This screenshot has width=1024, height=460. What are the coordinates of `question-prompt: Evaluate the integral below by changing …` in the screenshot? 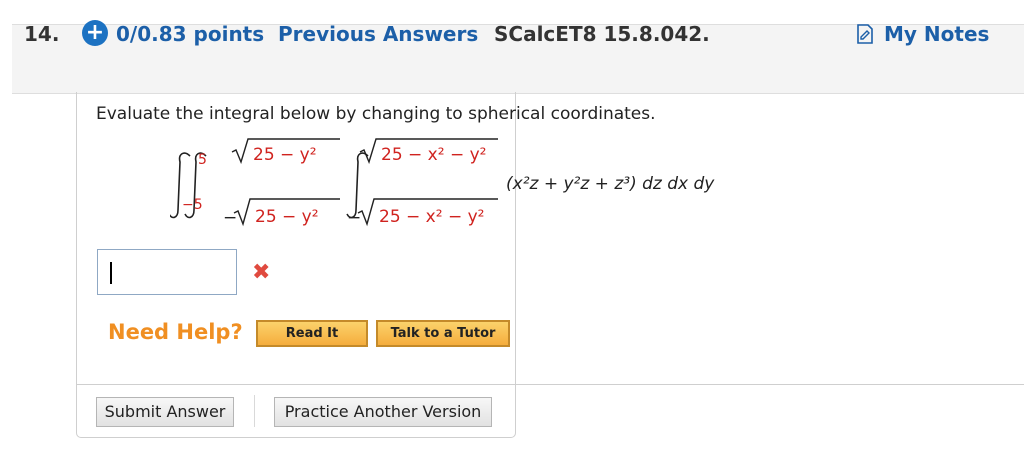 It's located at (376, 114).